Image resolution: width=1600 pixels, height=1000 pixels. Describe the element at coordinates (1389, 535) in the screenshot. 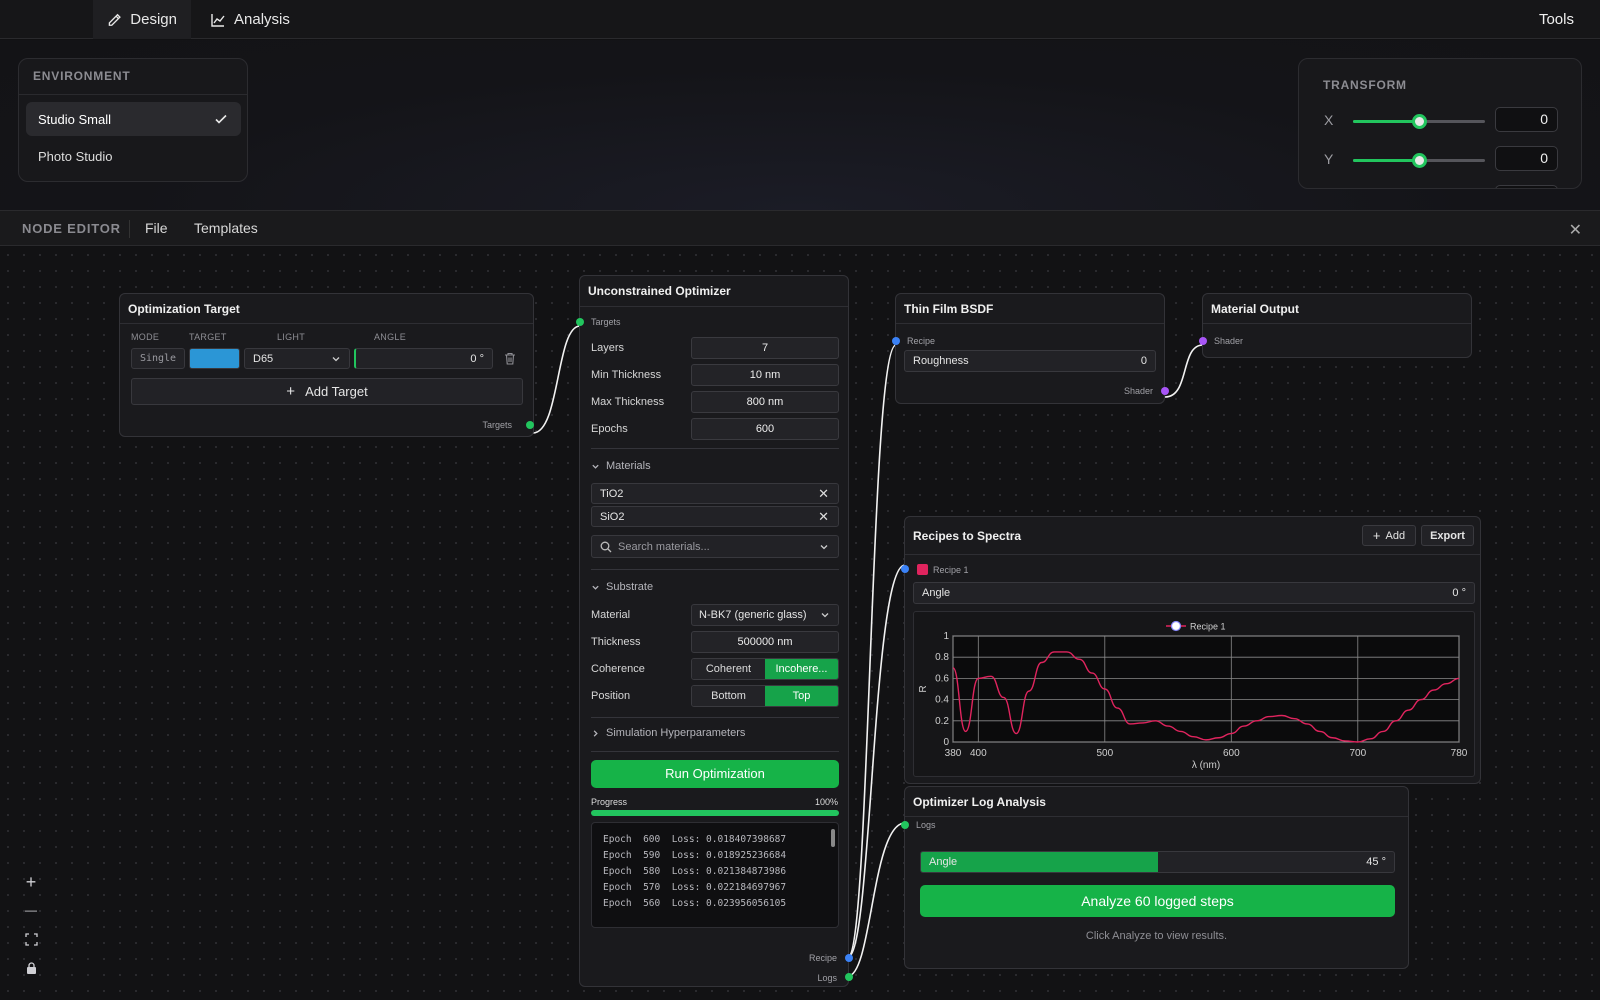

I see `add-recipe-button: + Add` at that location.